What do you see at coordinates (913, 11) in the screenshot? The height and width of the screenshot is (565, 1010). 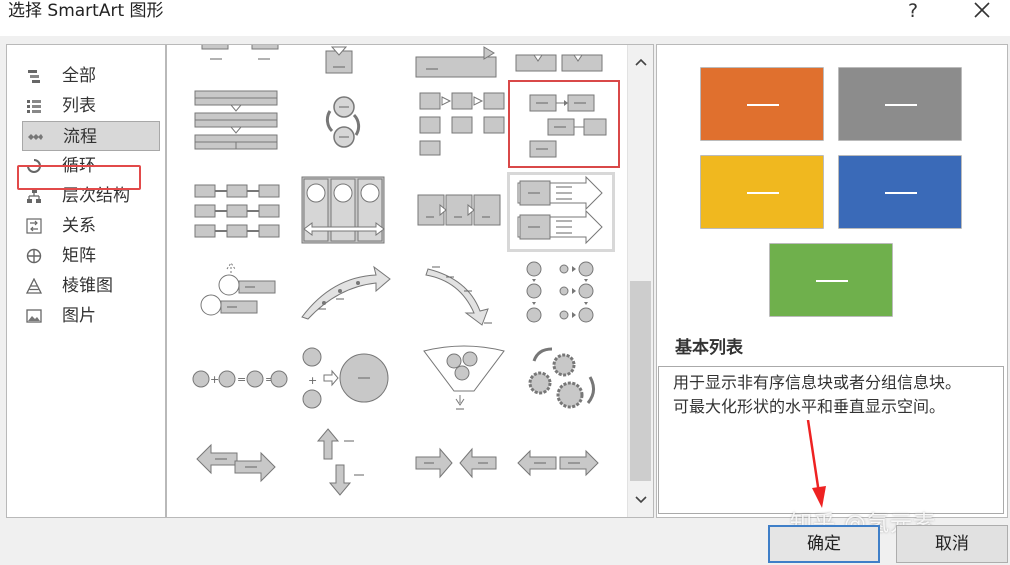 I see `help-button: ?` at bounding box center [913, 11].